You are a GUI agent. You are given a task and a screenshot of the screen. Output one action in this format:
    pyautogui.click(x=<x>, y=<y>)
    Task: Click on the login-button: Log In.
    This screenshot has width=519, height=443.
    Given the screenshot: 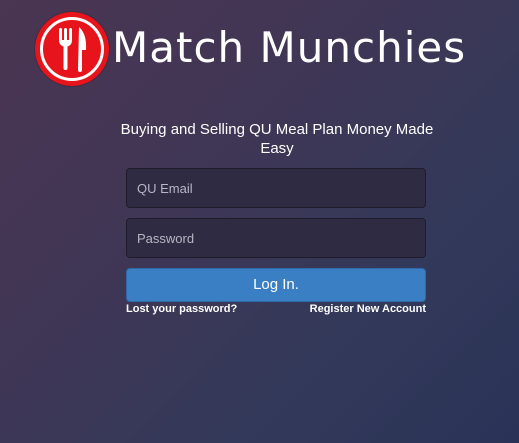 What is the action you would take?
    pyautogui.click(x=276, y=285)
    